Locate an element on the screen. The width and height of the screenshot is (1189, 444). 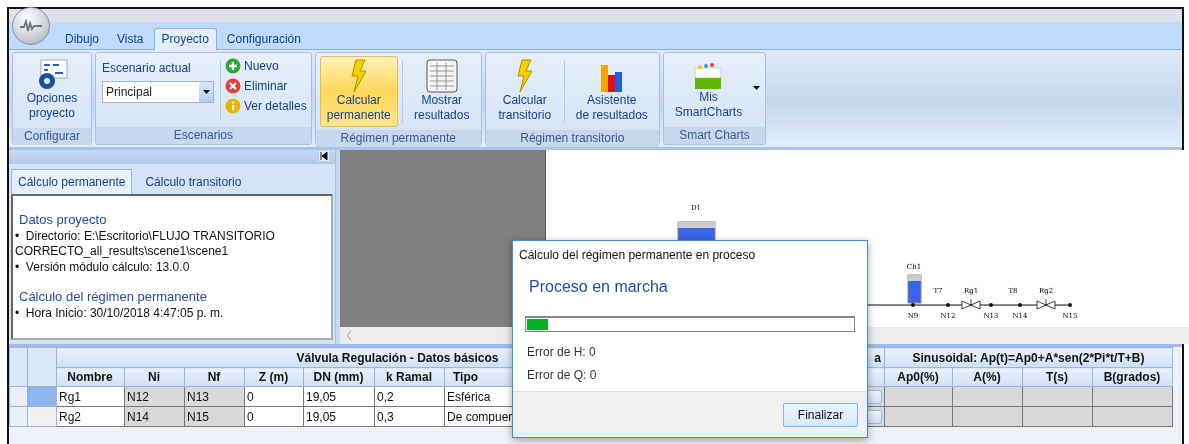
group-label: Smart Charts is located at coordinates (714, 135).